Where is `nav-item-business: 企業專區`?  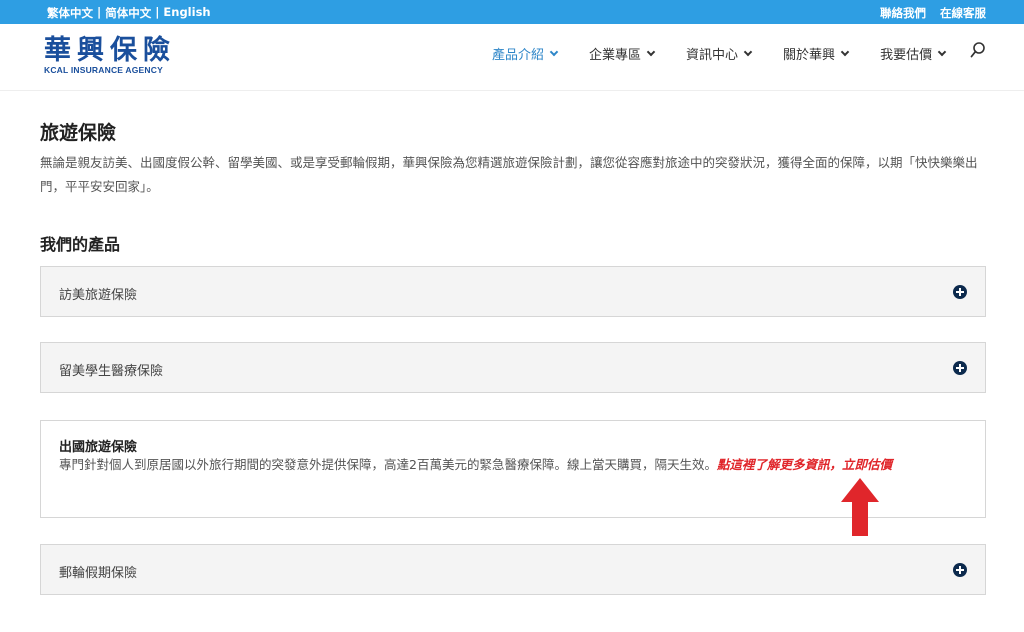 nav-item-business: 企業專區 is located at coordinates (622, 53).